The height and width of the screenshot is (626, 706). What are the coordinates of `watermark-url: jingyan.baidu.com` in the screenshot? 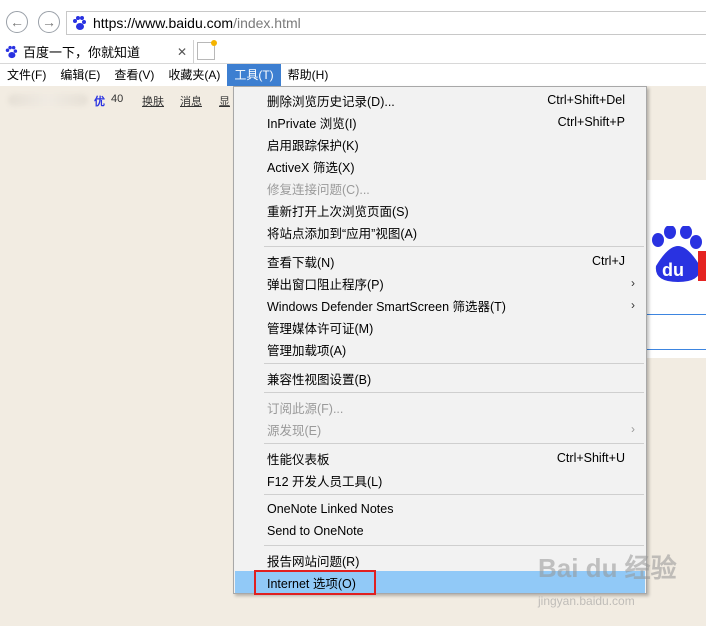 It's located at (586, 601).